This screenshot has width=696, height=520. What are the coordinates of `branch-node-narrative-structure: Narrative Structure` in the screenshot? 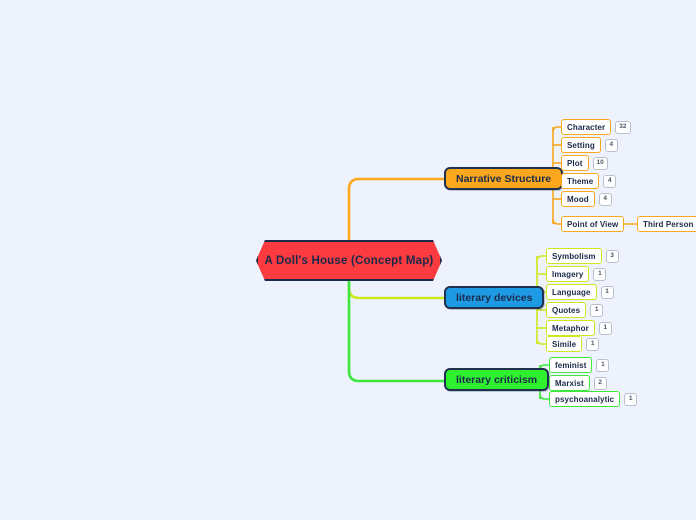 It's located at (504, 178).